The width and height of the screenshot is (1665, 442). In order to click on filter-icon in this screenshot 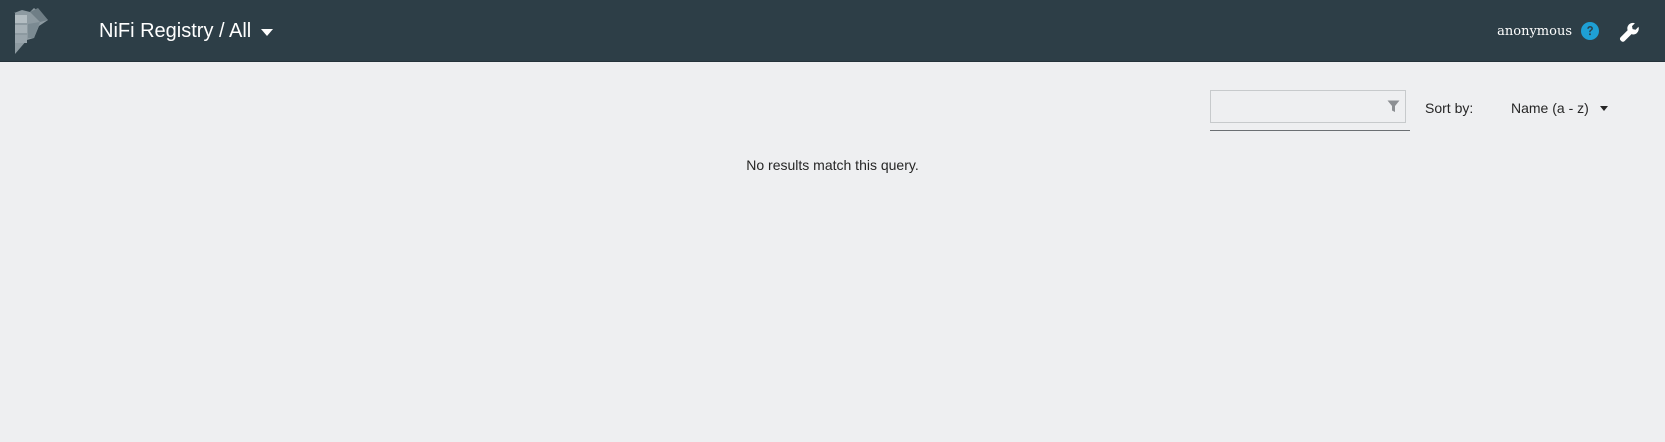, I will do `click(1393, 106)`.